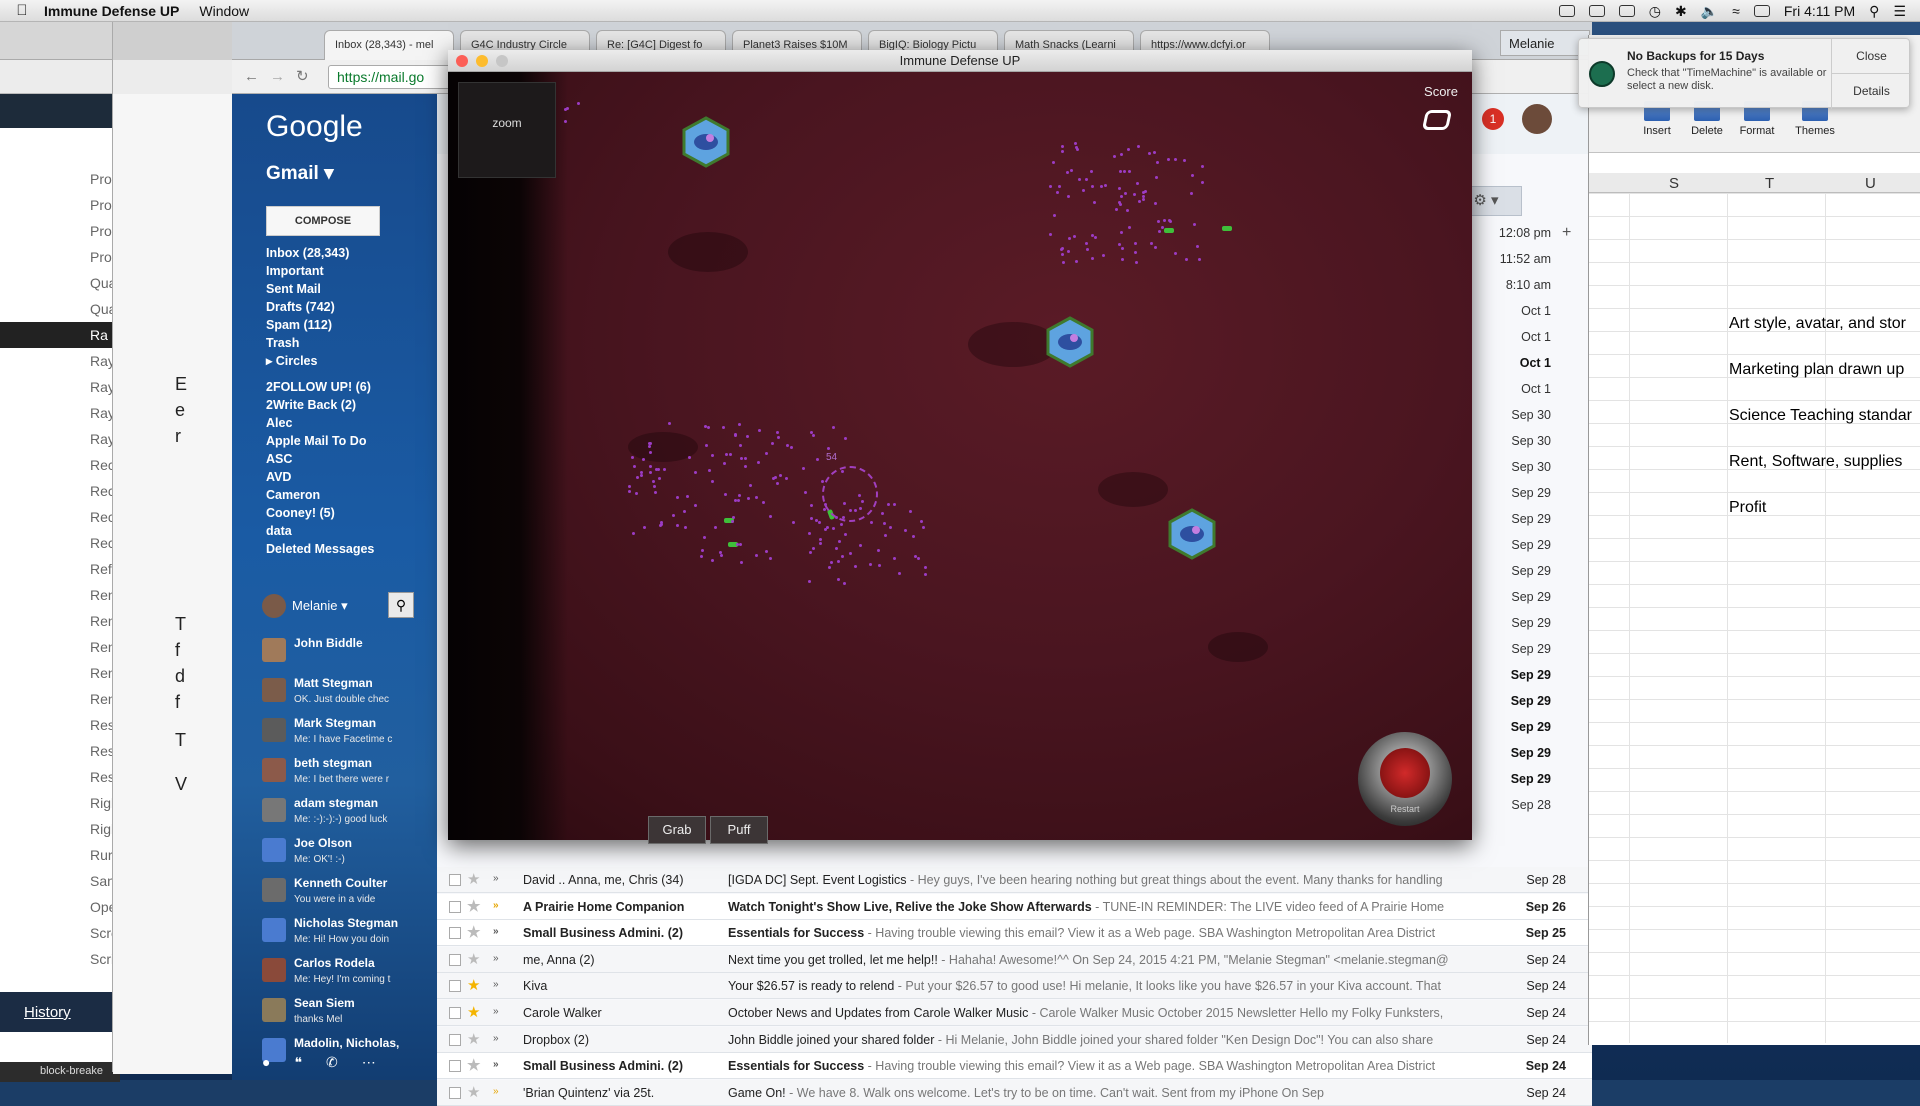  What do you see at coordinates (1761, 11) in the screenshot?
I see `battery-icon` at bounding box center [1761, 11].